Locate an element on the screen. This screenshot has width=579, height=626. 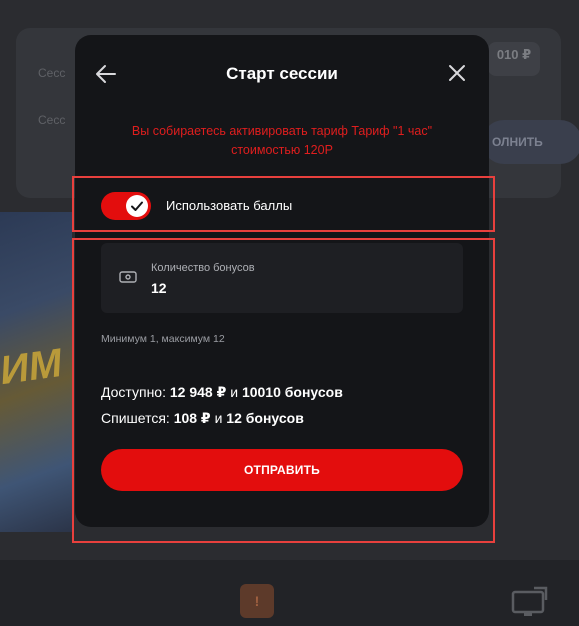
debit-prefix: Спишется: is located at coordinates (137, 418).